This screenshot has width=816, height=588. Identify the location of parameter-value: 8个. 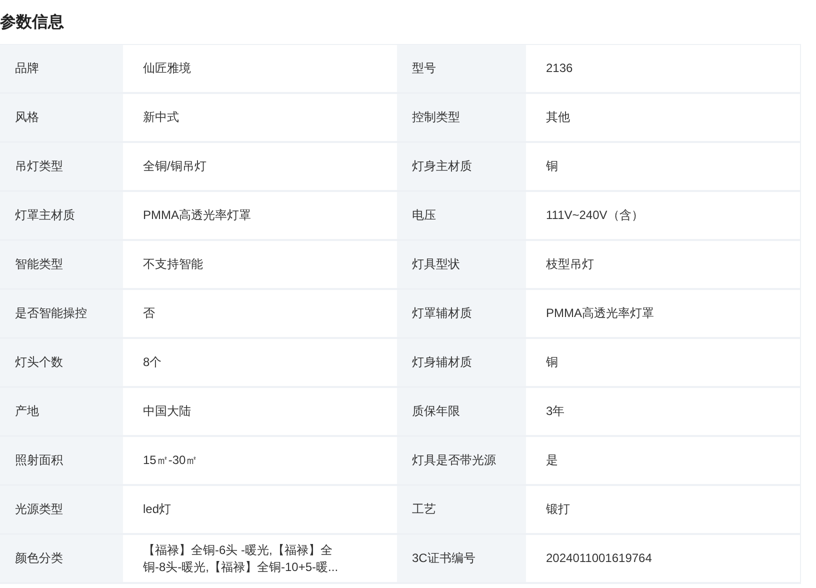
(152, 362).